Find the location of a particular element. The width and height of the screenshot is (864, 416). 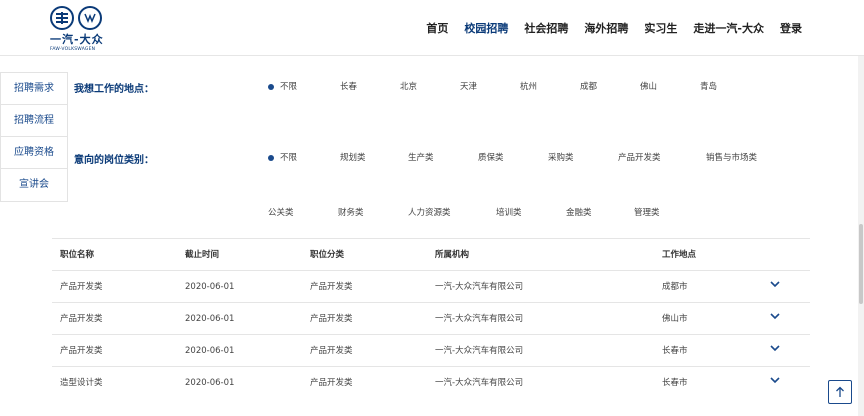

back-to-top-button is located at coordinates (840, 392).